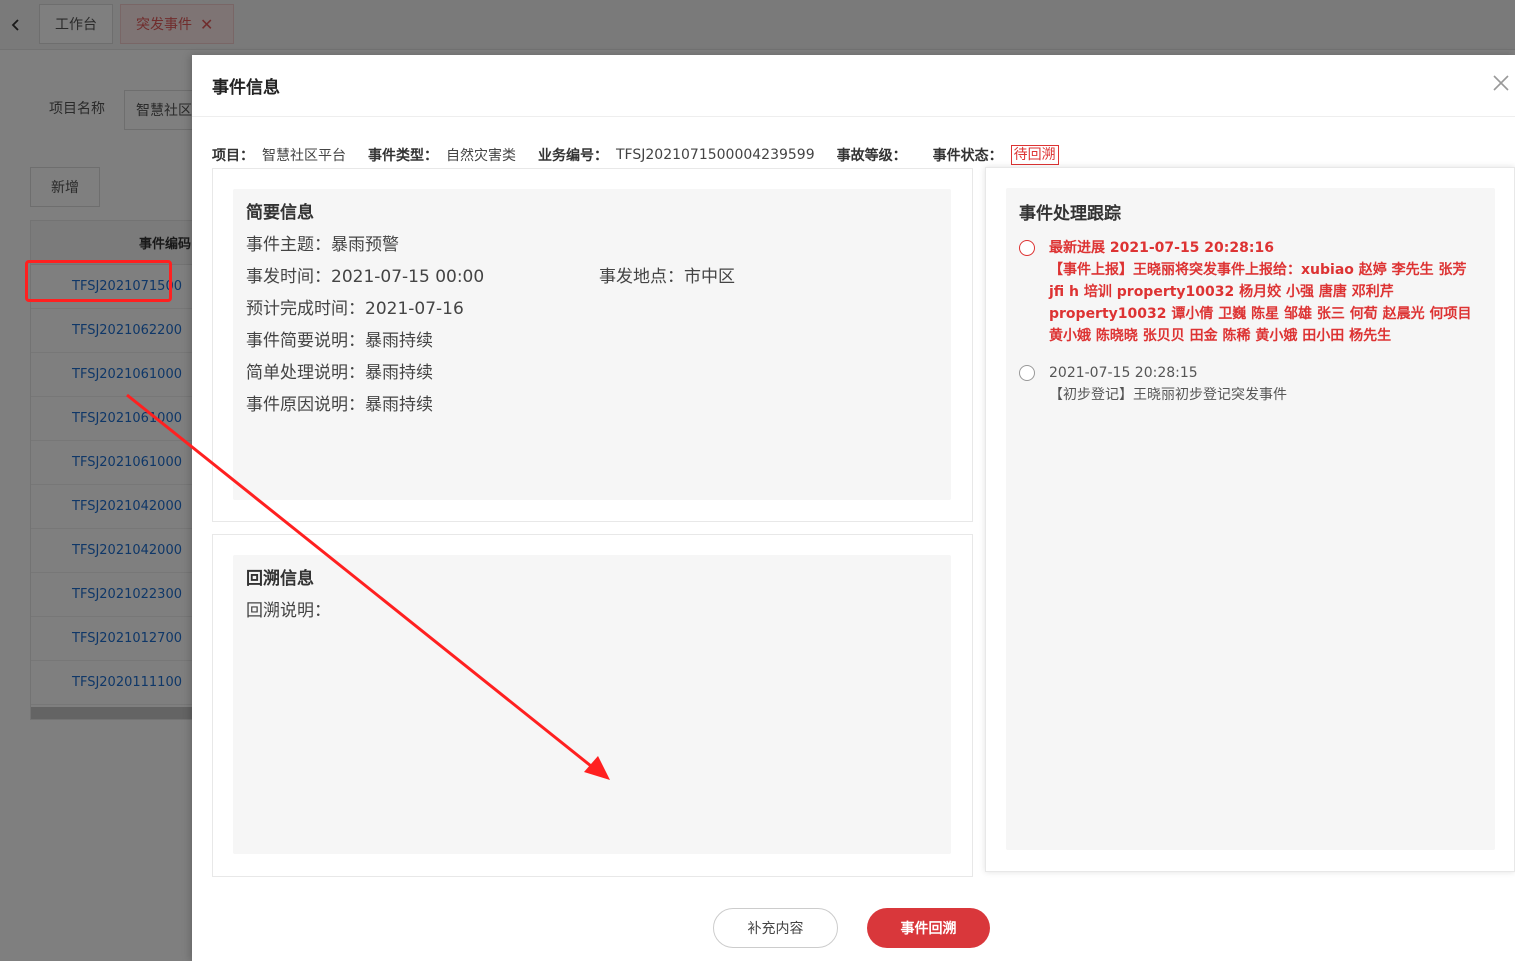 The height and width of the screenshot is (961, 1515). What do you see at coordinates (592, 611) in the screenshot?
I see `retrospect-description: 回溯说明：` at bounding box center [592, 611].